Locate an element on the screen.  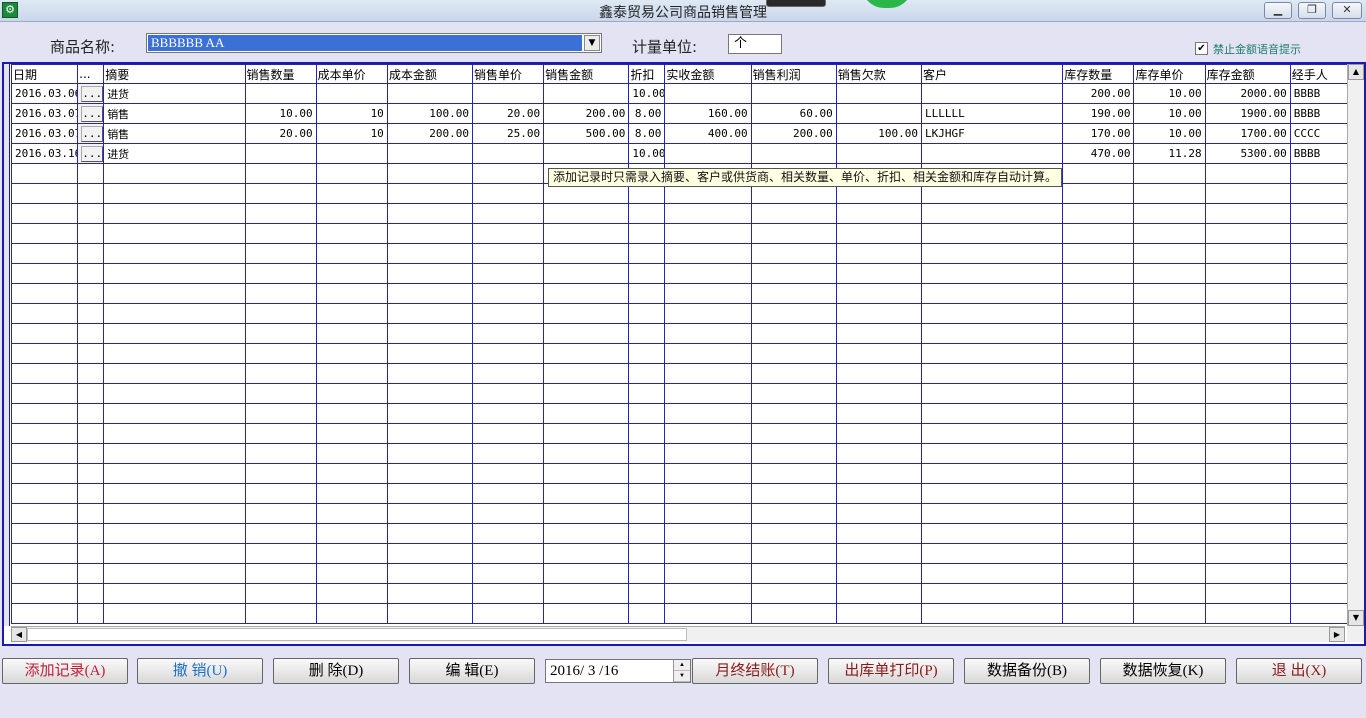
table-cell is located at coordinates (793, 93).